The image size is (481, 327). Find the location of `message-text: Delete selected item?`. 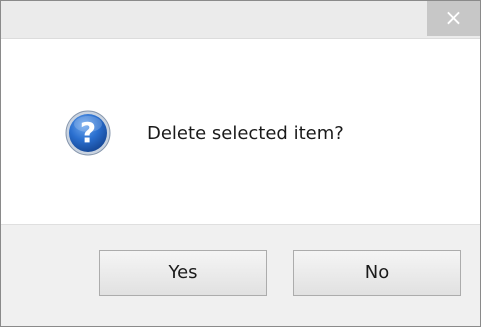

message-text: Delete selected item? is located at coordinates (245, 133).